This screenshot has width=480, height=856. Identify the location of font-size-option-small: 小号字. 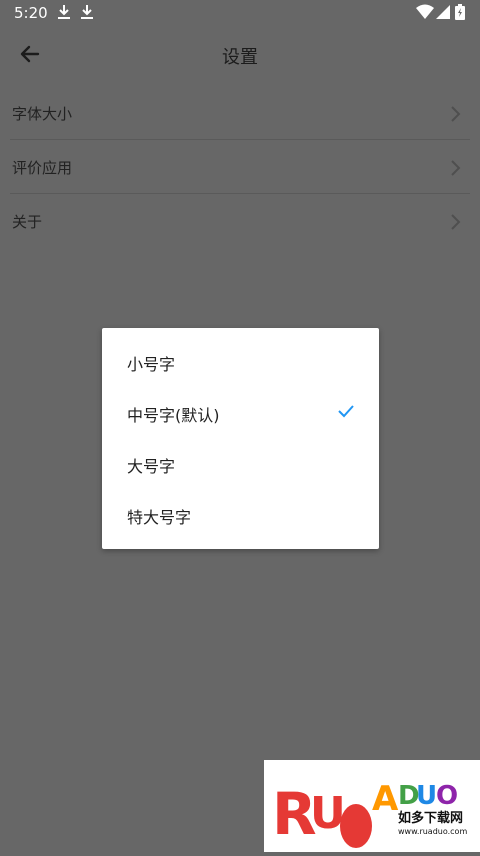
(240, 361).